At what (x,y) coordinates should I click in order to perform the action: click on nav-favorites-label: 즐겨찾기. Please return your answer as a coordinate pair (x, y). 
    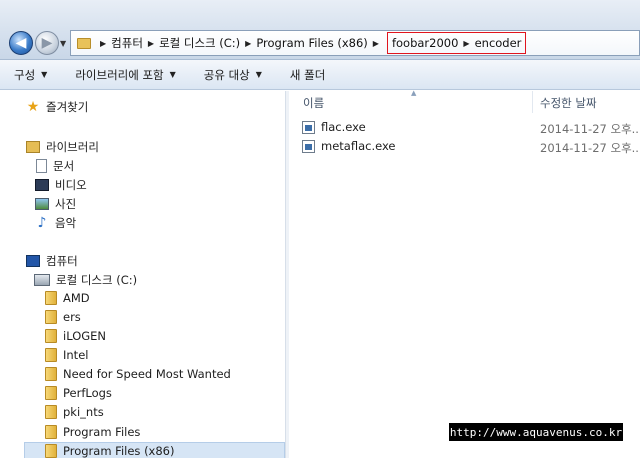
    Looking at the image, I should click on (67, 107).